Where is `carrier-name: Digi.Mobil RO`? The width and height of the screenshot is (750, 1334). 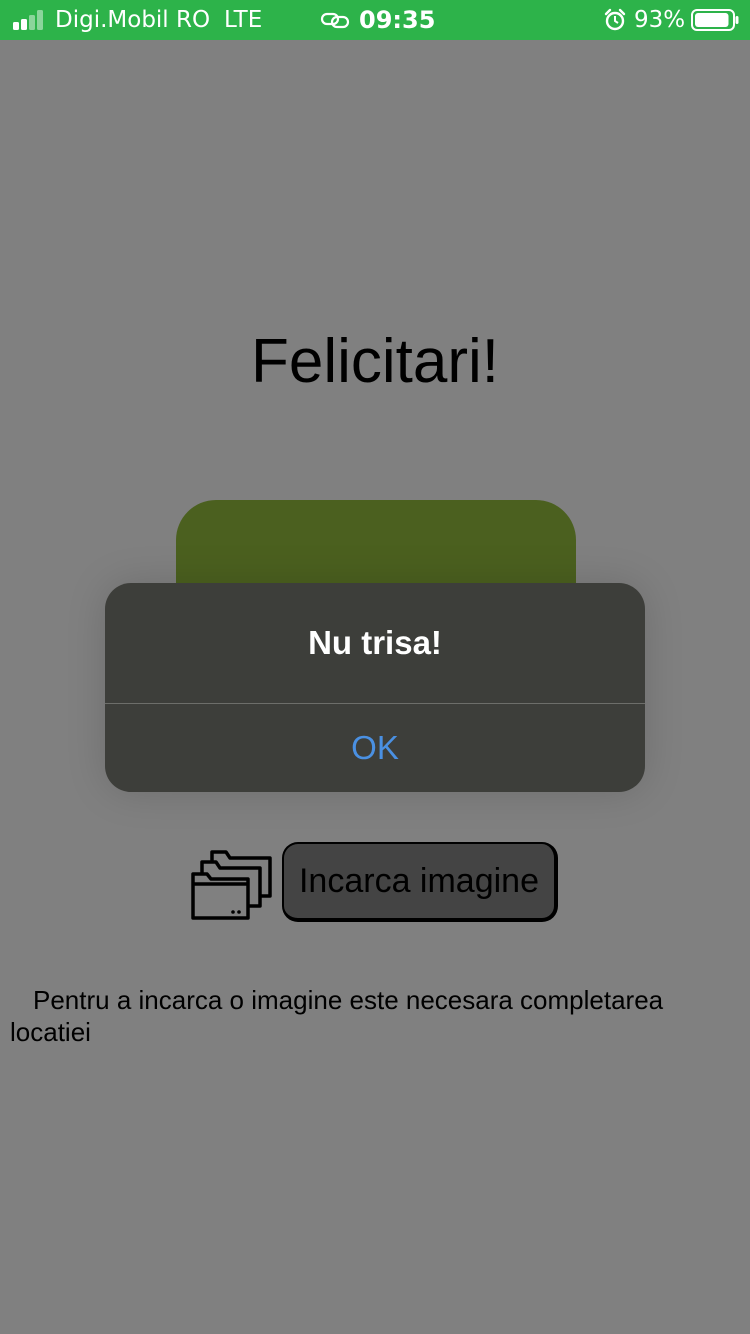
carrier-name: Digi.Mobil RO is located at coordinates (133, 20).